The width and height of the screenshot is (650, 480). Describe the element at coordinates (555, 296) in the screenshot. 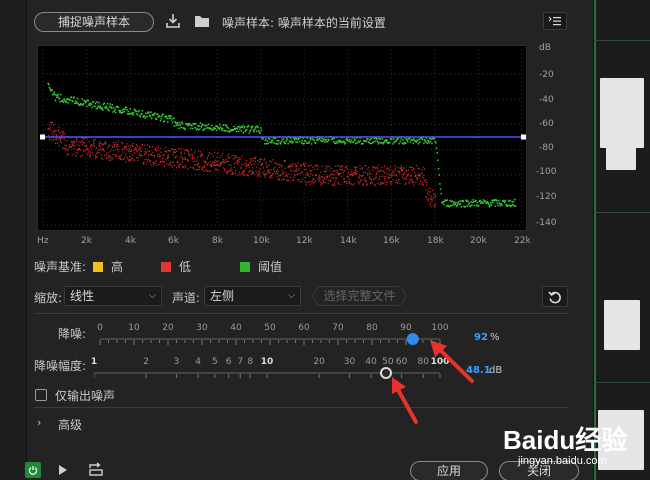

I see `reset-button` at that location.